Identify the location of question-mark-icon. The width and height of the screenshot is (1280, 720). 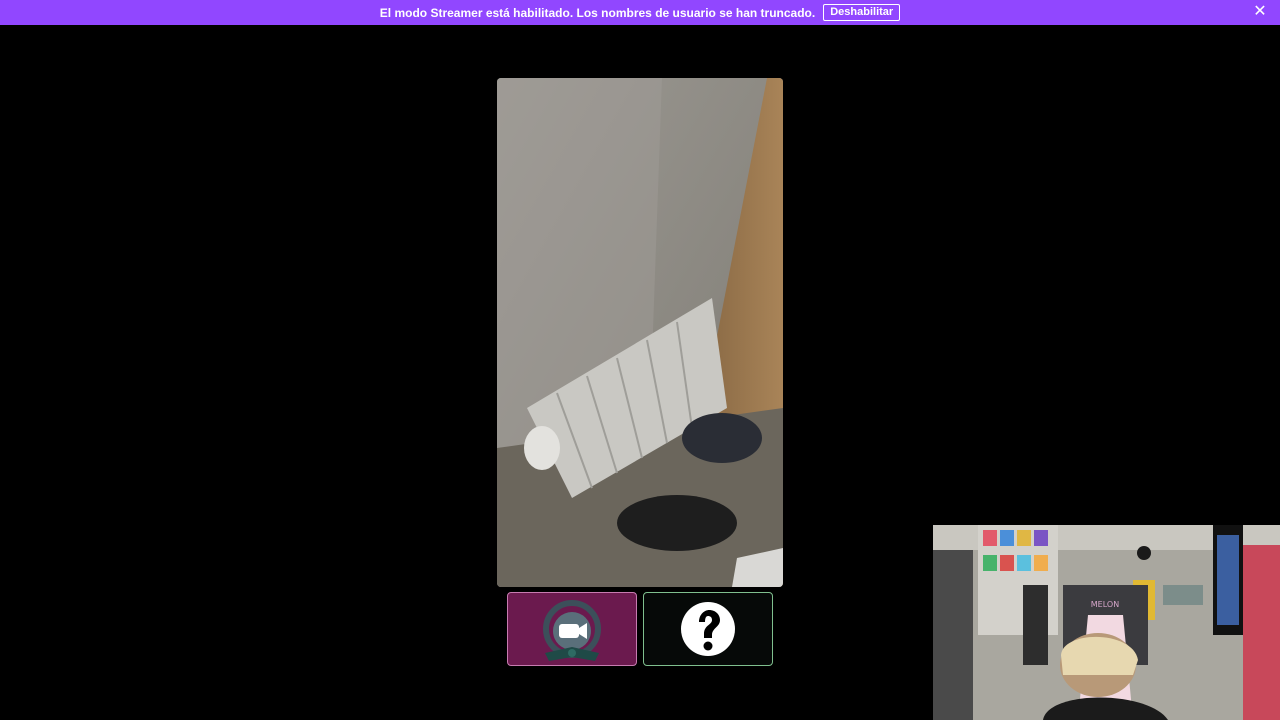
(708, 629).